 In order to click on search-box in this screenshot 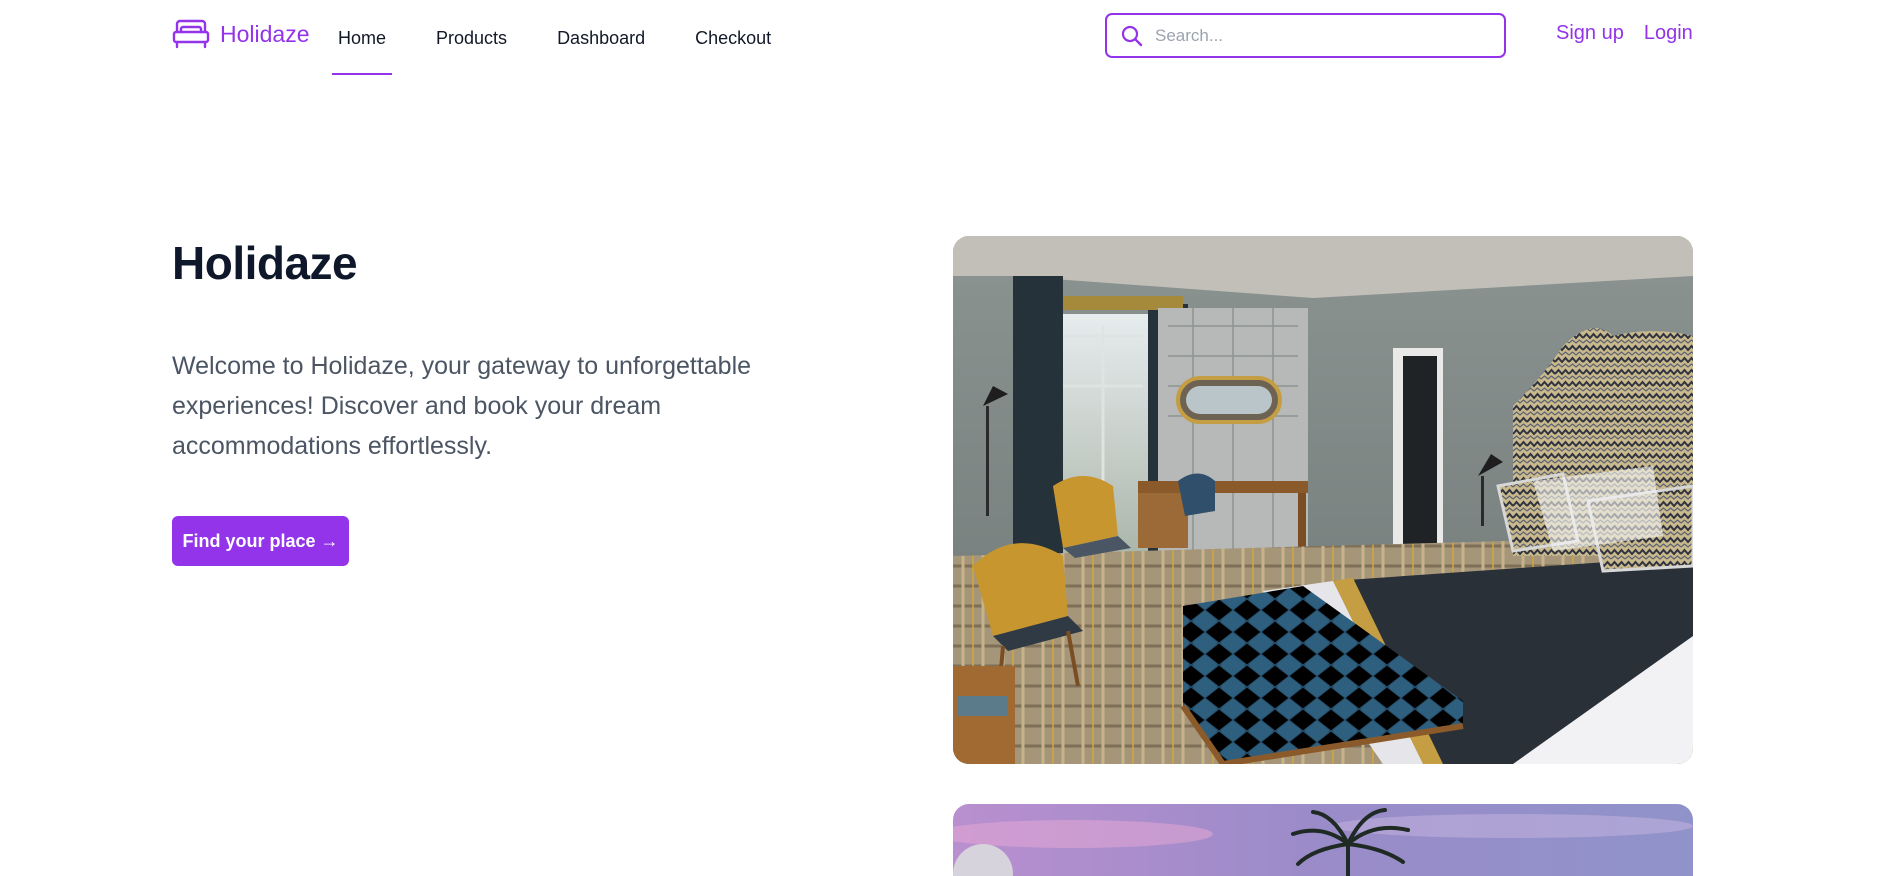, I will do `click(1305, 35)`.